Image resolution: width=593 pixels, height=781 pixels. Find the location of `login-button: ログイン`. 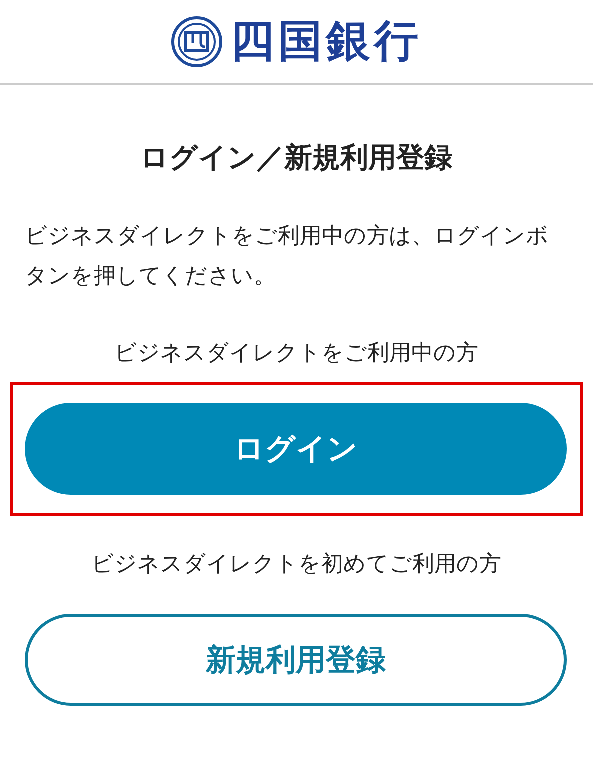

login-button: ログイン is located at coordinates (296, 449).